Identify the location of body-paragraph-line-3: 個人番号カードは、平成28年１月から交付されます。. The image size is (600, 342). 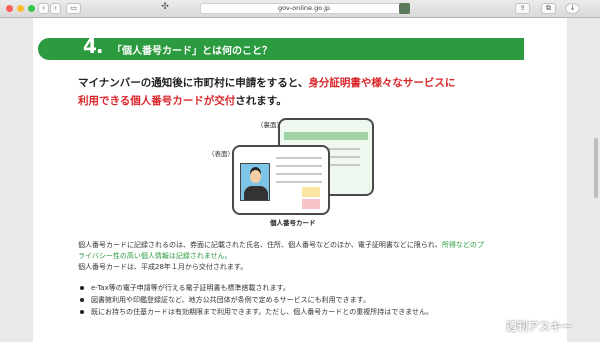
(163, 267).